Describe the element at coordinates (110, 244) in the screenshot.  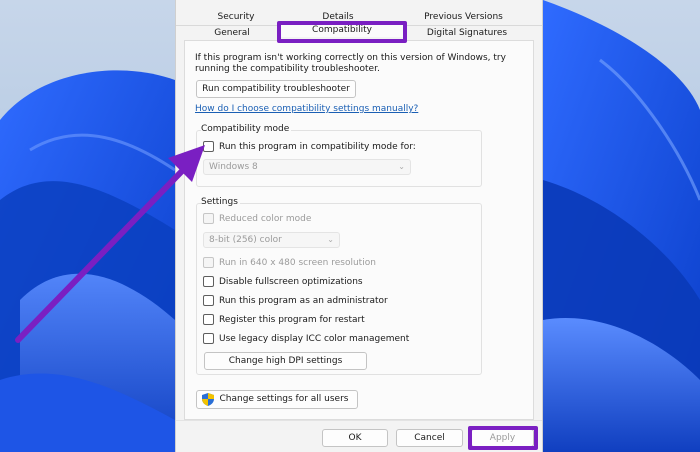
I see `annotation-arrow-icon` at that location.